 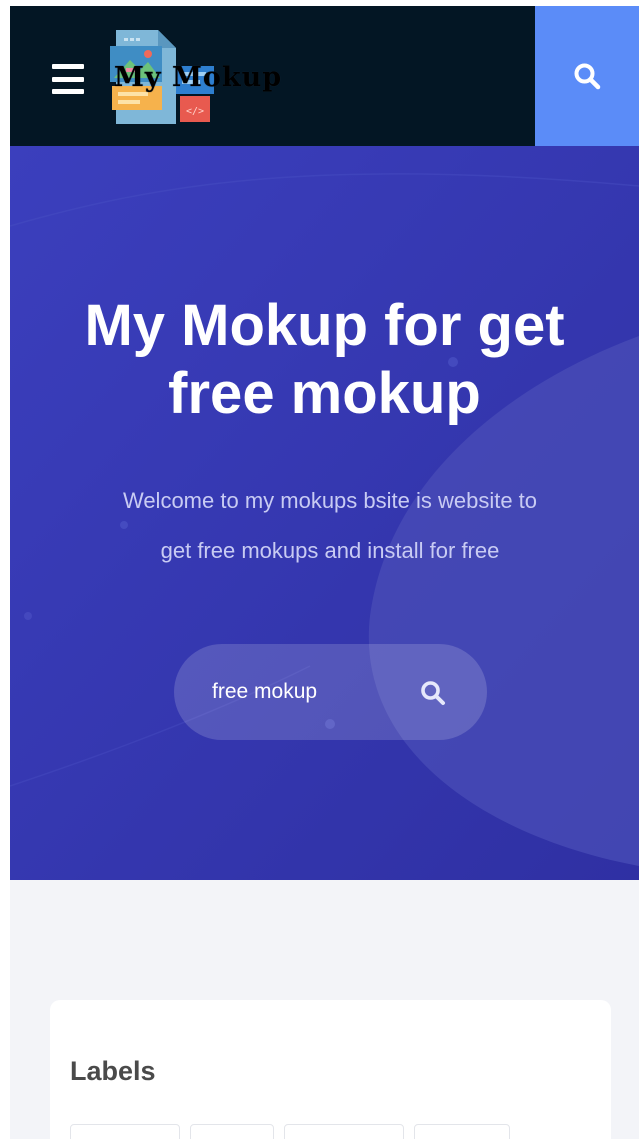 I want to click on hero-search-box, so click(x=330, y=692).